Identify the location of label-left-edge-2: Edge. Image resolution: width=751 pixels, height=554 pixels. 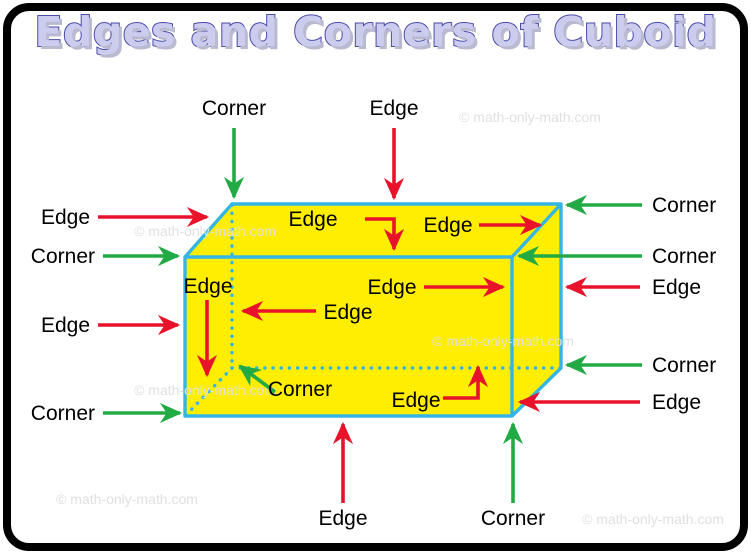
(65, 325).